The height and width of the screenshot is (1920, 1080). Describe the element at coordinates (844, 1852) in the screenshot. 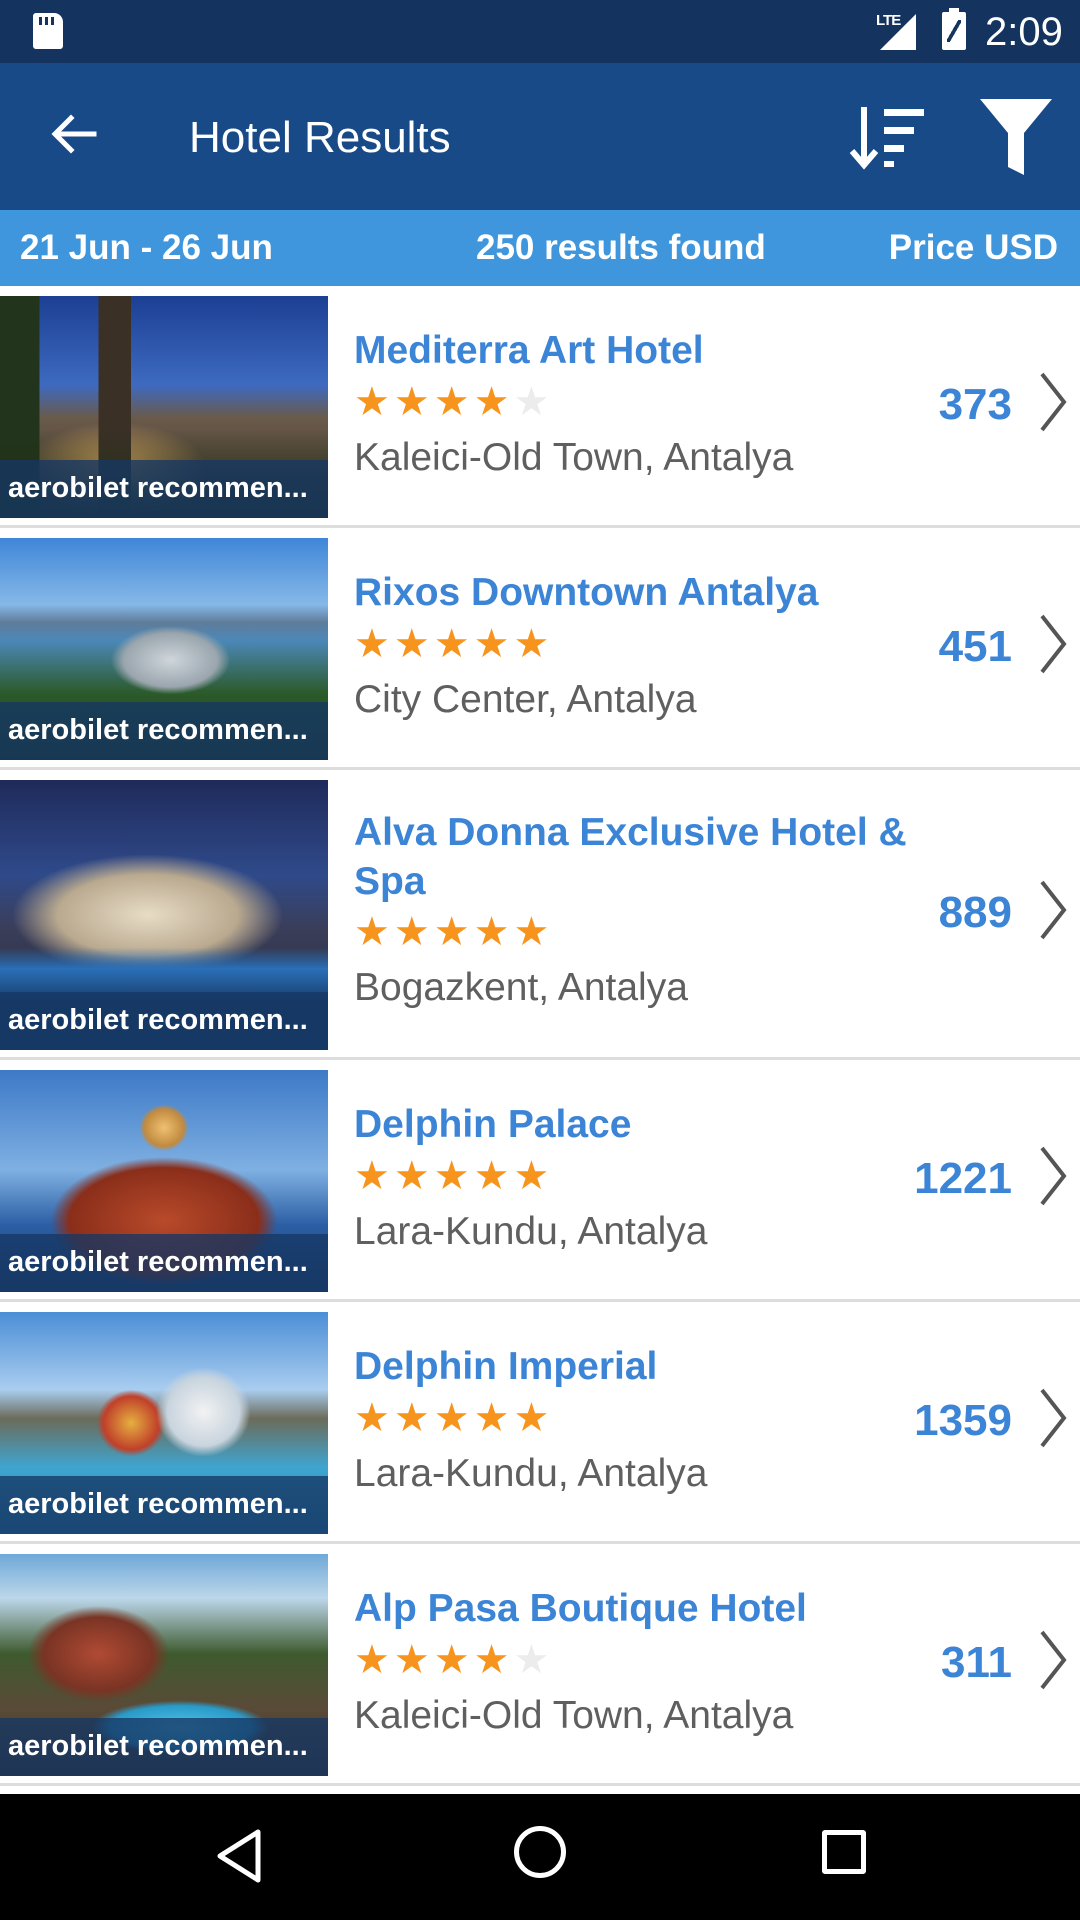

I see `nav-recent-apps-icon` at that location.